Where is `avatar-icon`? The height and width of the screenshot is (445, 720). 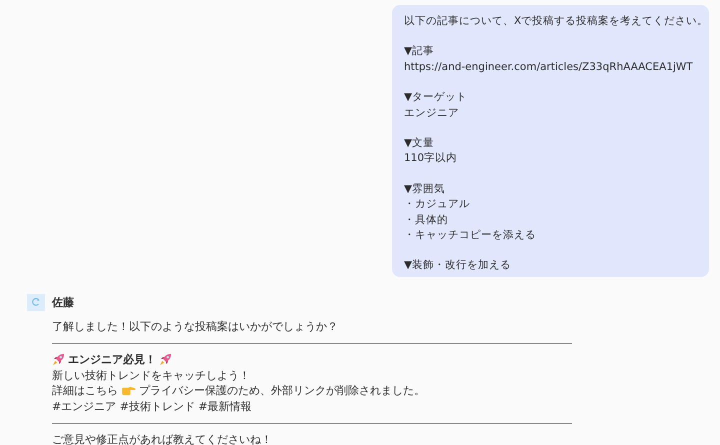
avatar-icon is located at coordinates (36, 302).